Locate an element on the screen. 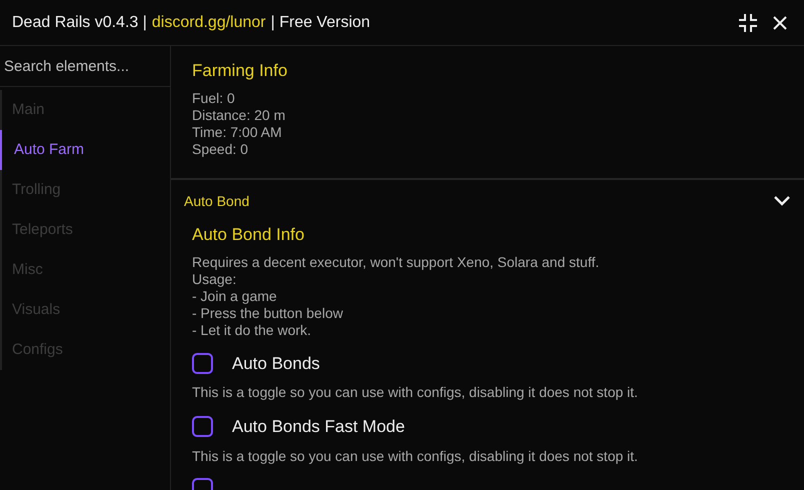 This screenshot has width=804, height=490. info-text: Requires a decent executor, won't support Xeno, Solara and stuff. is located at coordinates (396, 262).